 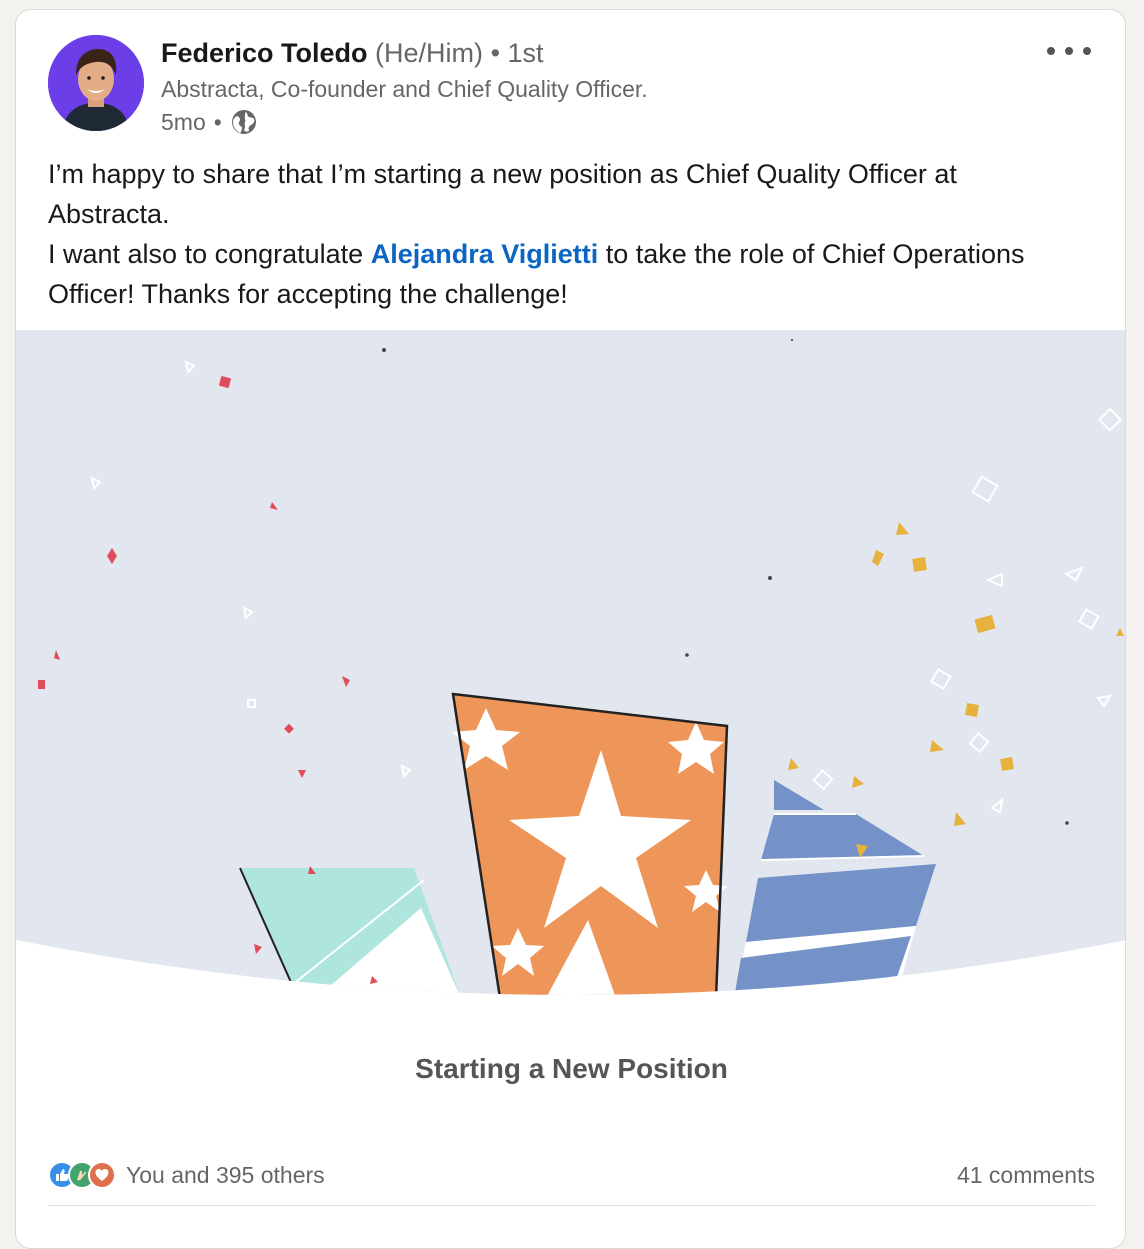 I want to click on post-text-before-mention: I want also to congratulate, so click(x=209, y=254).